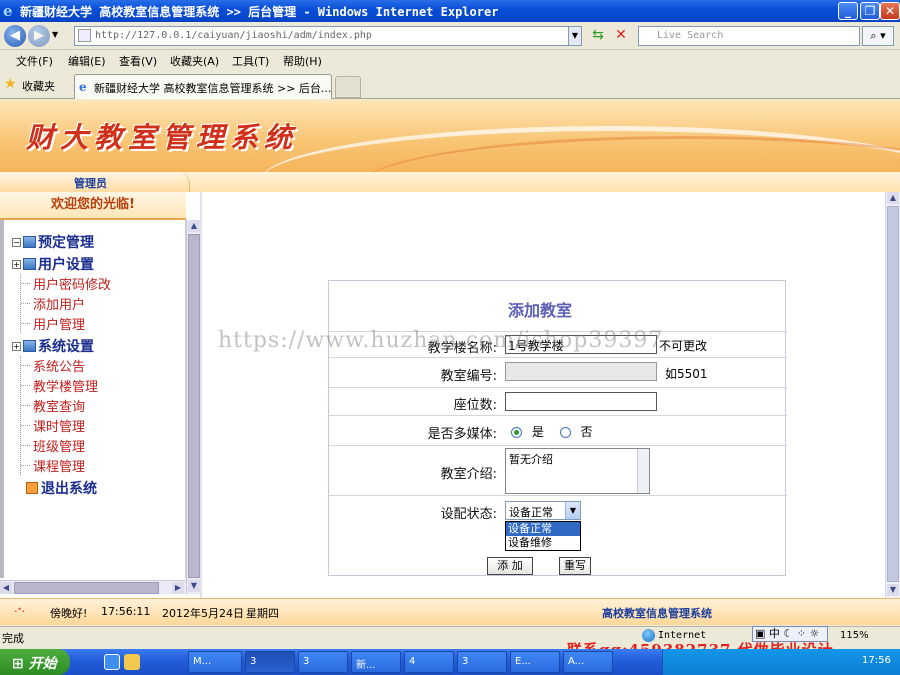 This screenshot has width=900, height=675. Describe the element at coordinates (870, 11) in the screenshot. I see `maximize-button: ❐` at that location.